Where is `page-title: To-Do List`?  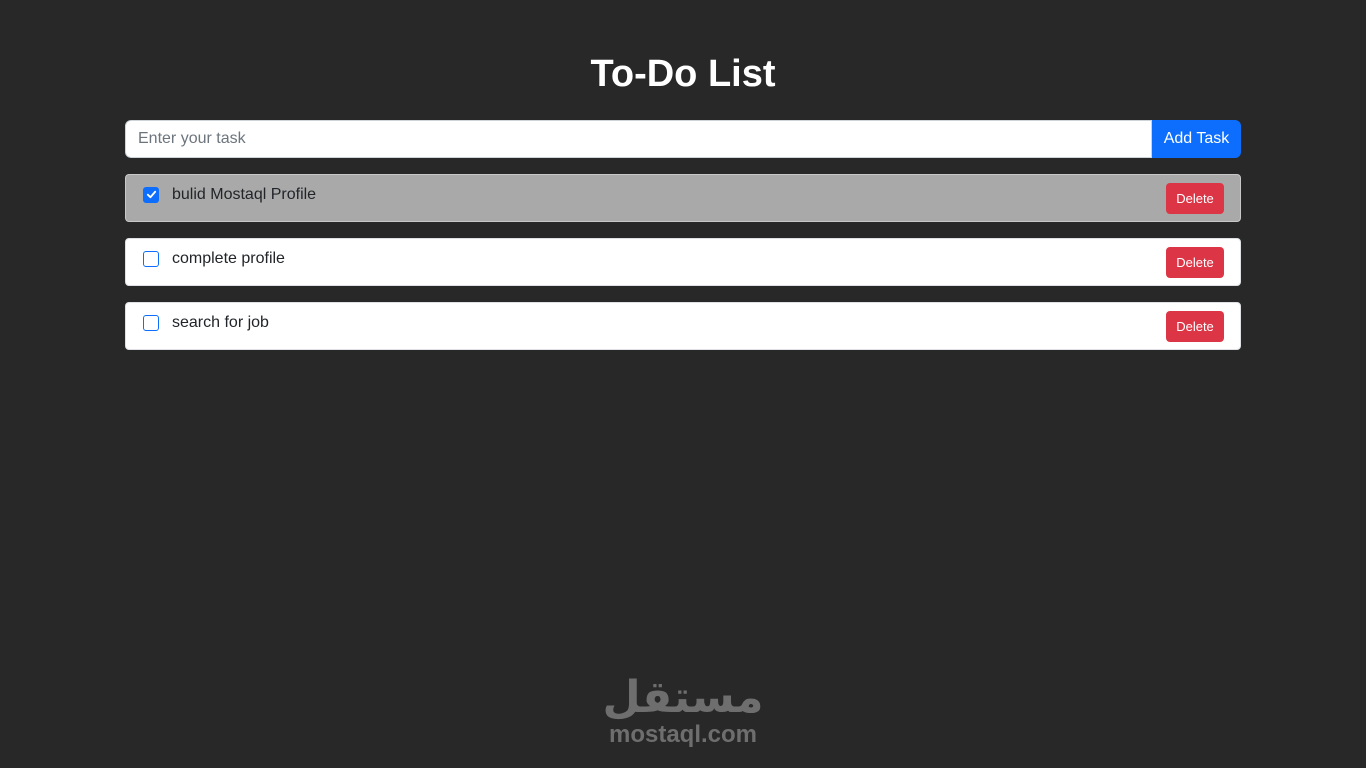 page-title: To-Do List is located at coordinates (683, 74).